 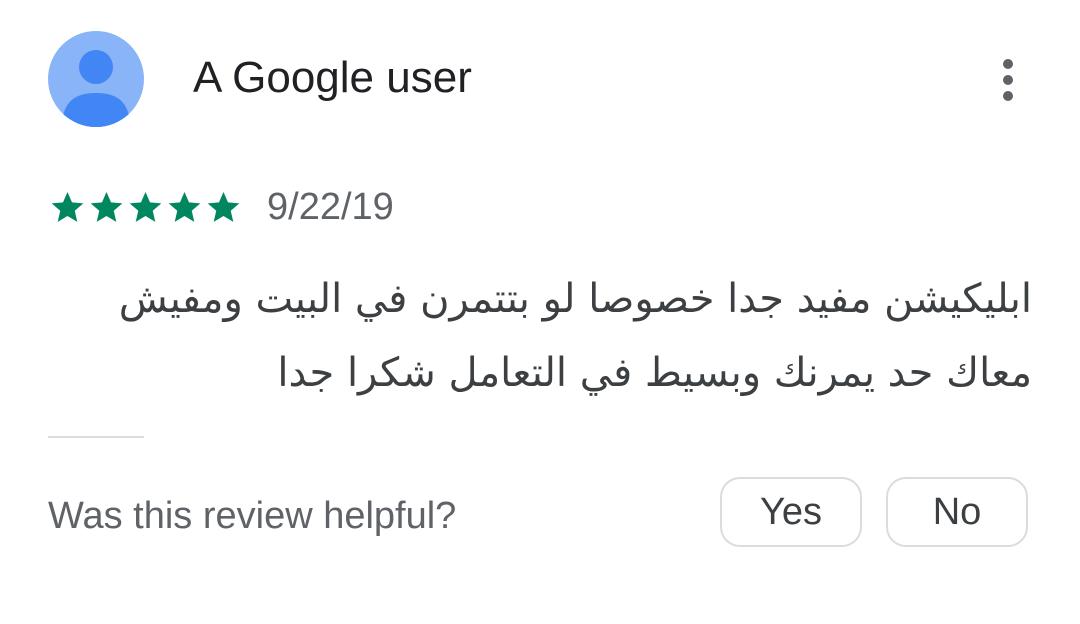 I want to click on avatar, so click(x=96, y=79).